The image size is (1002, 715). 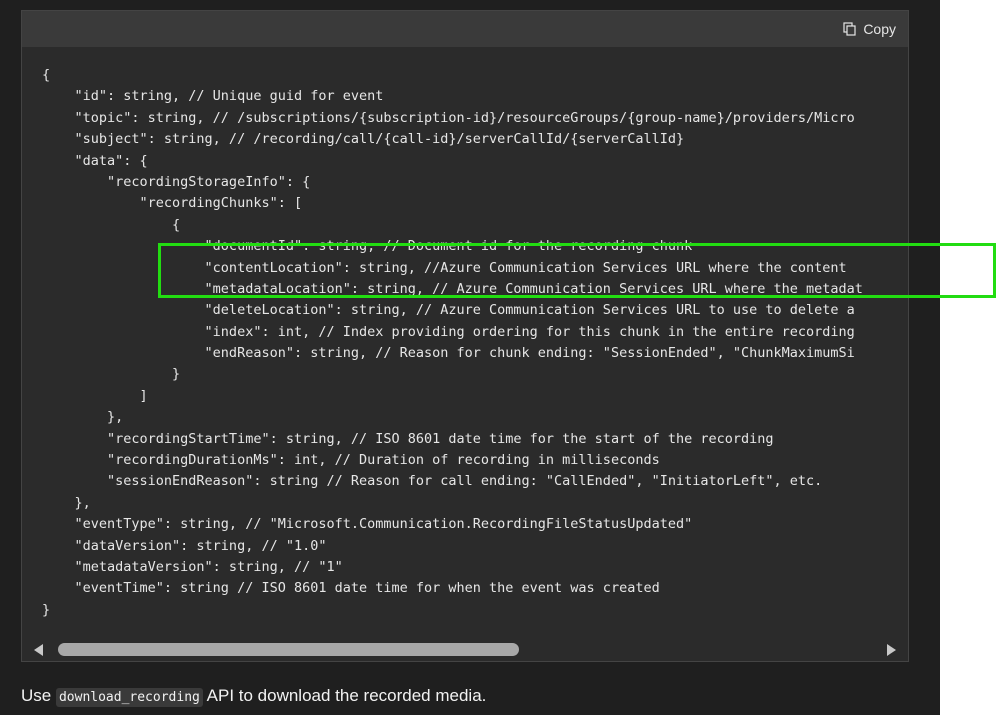 What do you see at coordinates (891, 650) in the screenshot?
I see `scroll-right-arrow-icon` at bounding box center [891, 650].